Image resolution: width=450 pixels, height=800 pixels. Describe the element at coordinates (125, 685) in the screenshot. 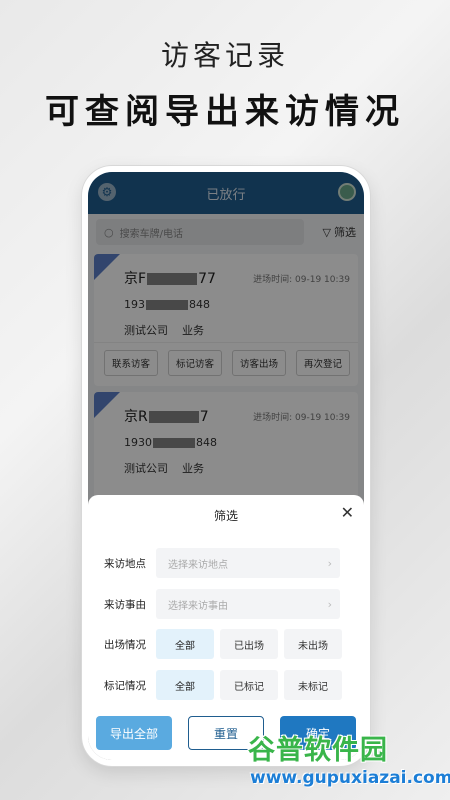

I see `mark-status-label: 标记情况` at that location.